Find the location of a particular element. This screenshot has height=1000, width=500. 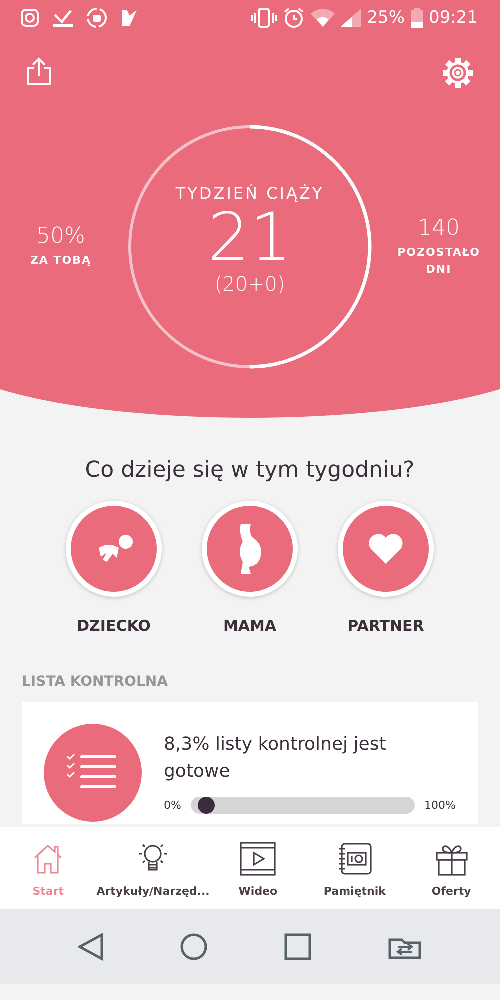

week-number: 21 is located at coordinates (250, 237).